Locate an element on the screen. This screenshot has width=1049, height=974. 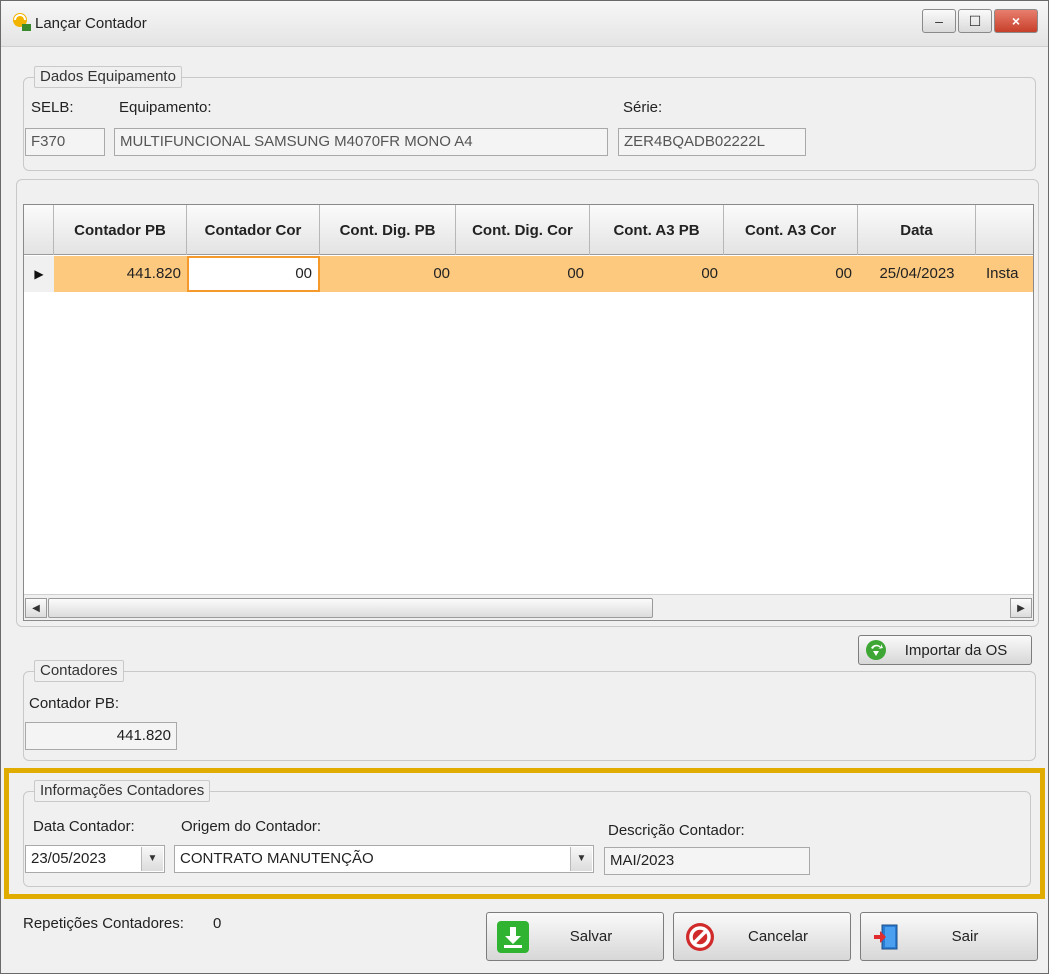
col-header-cont-dig-cor: Cont. Dig. Cor is located at coordinates (523, 230).